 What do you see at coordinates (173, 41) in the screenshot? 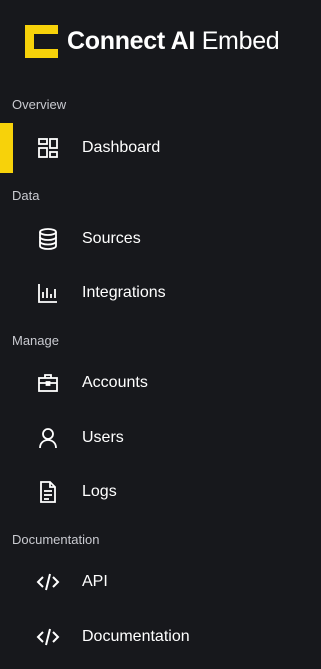
I see `brand-name: Connect AI Embed` at bounding box center [173, 41].